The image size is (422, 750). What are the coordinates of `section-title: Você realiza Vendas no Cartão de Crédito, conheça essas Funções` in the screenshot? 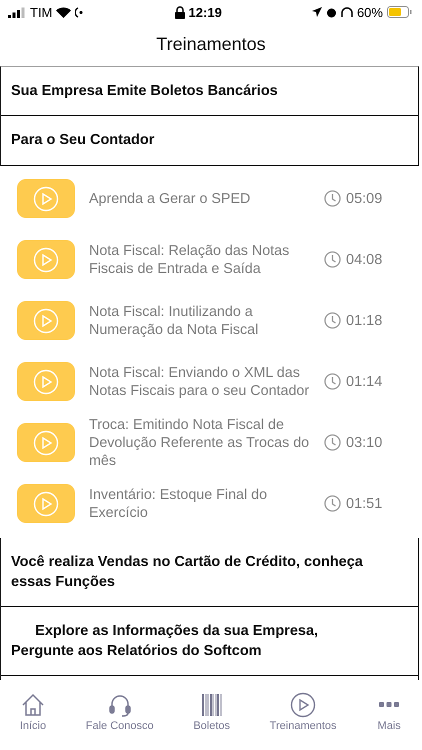 It's located at (187, 572).